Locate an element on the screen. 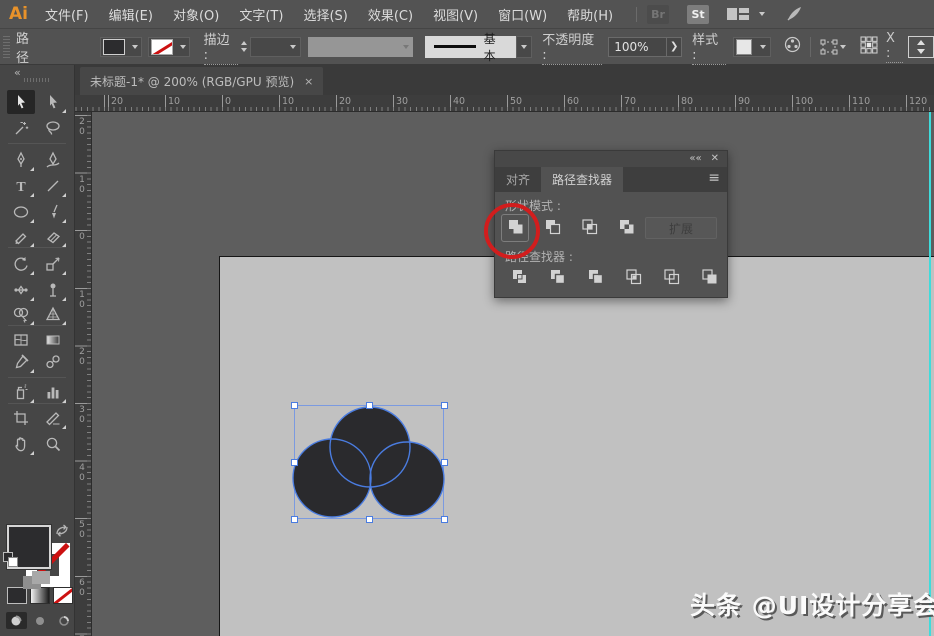  divide-button is located at coordinates (519, 278).